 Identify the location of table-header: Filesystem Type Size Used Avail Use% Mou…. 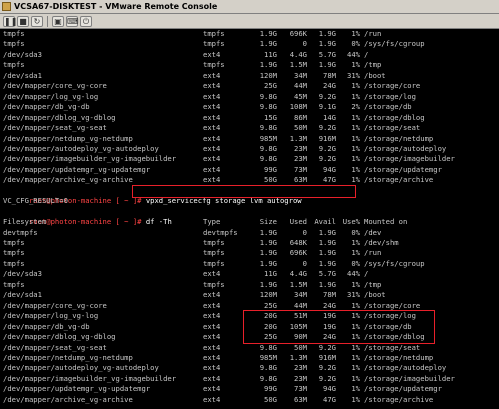
(205, 222).